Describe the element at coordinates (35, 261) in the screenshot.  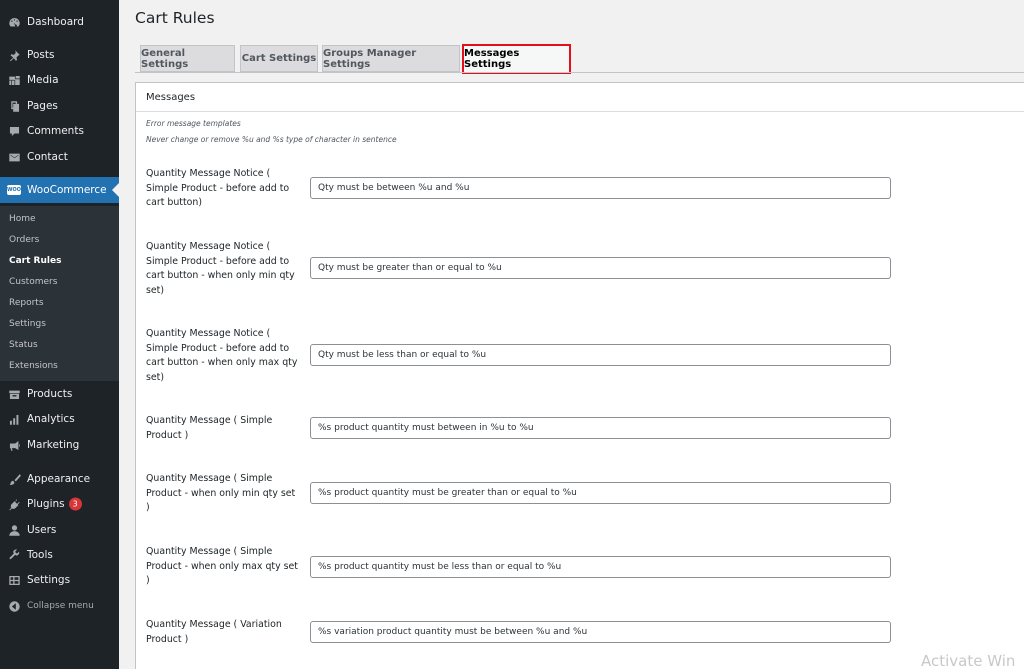
I see `submenu-cart-rules: Cart Rules` at that location.